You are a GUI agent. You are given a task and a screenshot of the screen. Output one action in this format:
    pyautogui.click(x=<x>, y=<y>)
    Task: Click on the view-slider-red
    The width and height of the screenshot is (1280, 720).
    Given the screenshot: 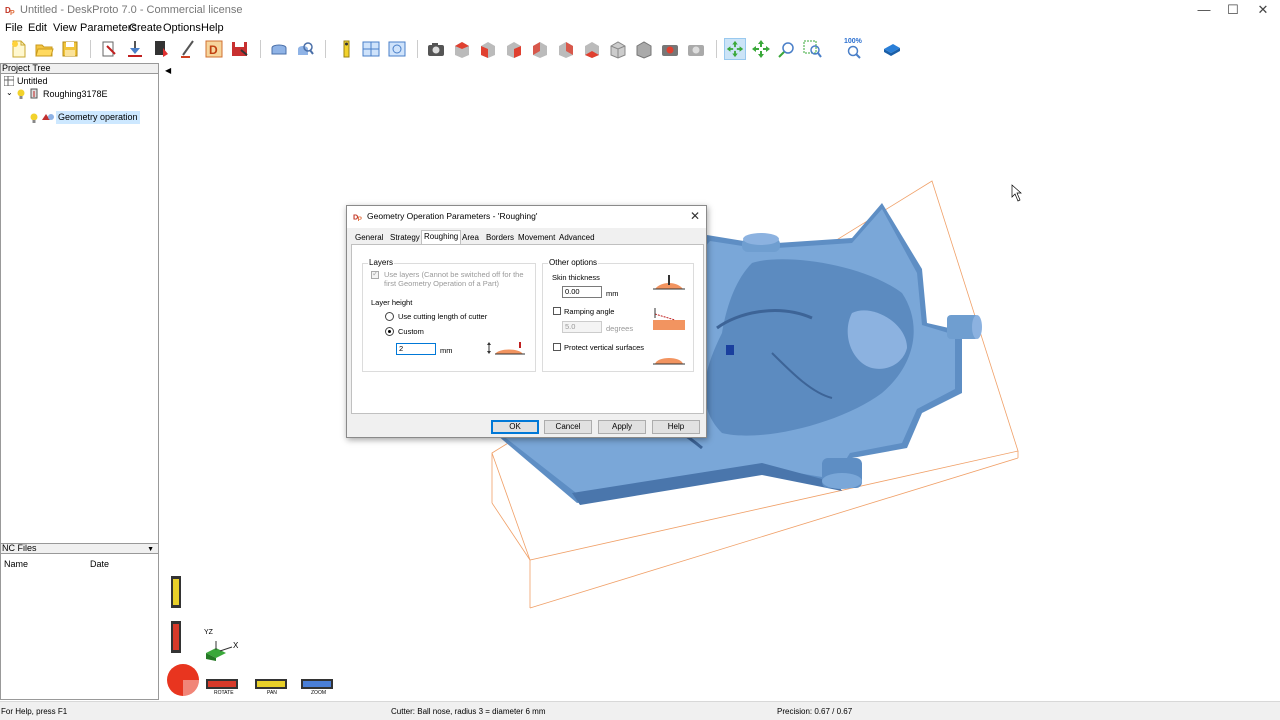 What is the action you would take?
    pyautogui.click(x=176, y=637)
    